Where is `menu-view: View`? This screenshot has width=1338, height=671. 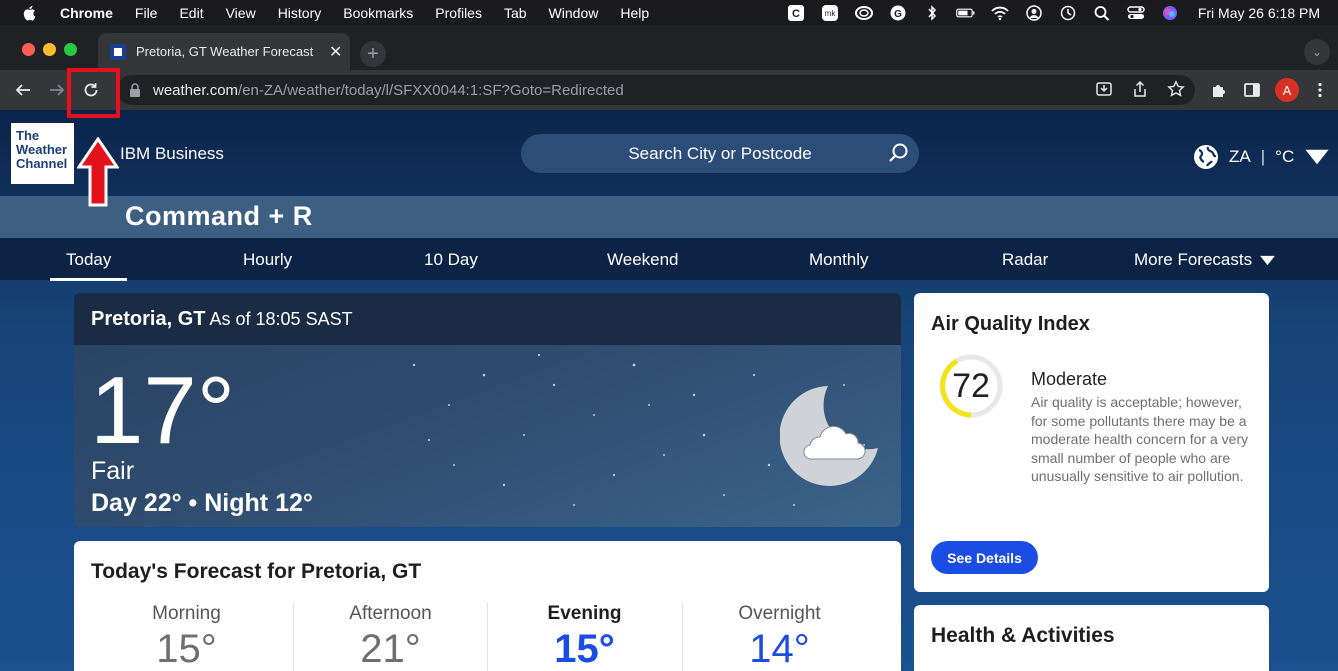
menu-view: View is located at coordinates (241, 13).